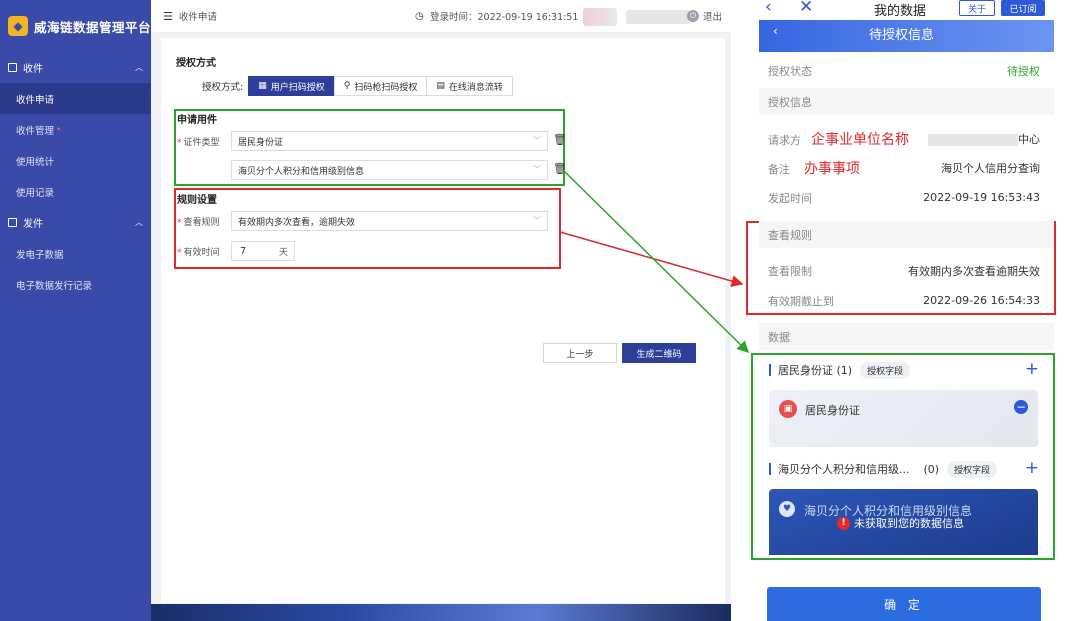  What do you see at coordinates (347, 86) in the screenshot?
I see `scanner-icon: ⚲` at bounding box center [347, 86].